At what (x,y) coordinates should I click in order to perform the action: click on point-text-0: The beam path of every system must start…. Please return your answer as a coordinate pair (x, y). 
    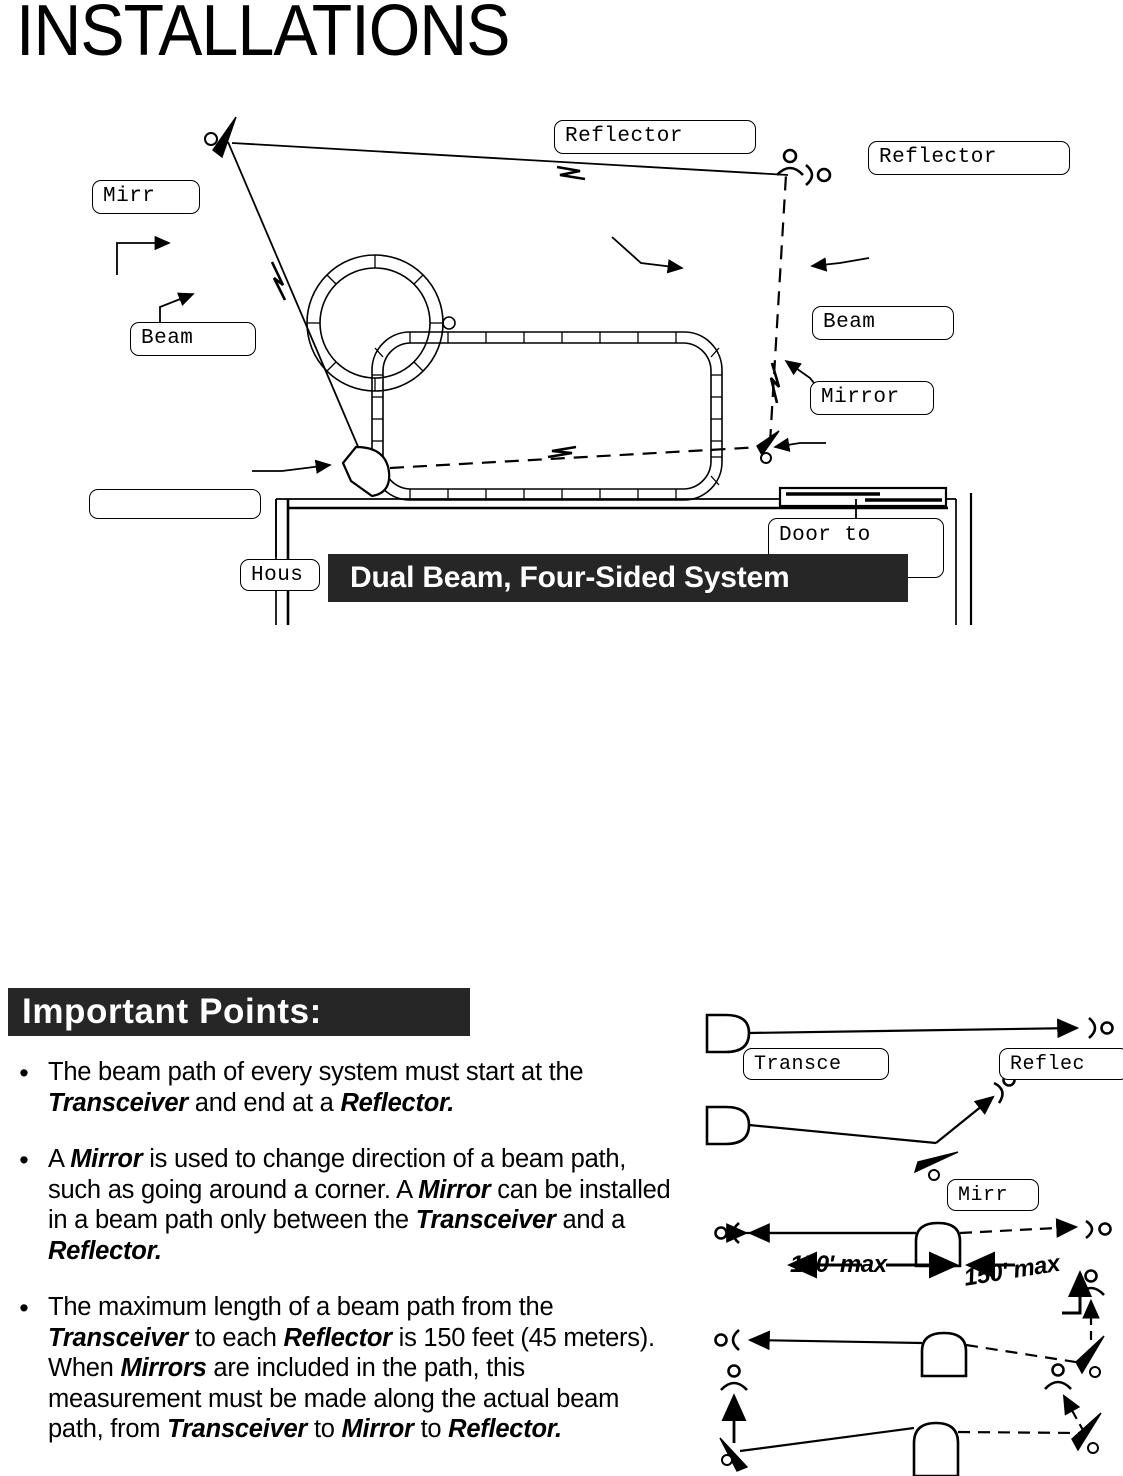
    Looking at the image, I should click on (316, 1087).